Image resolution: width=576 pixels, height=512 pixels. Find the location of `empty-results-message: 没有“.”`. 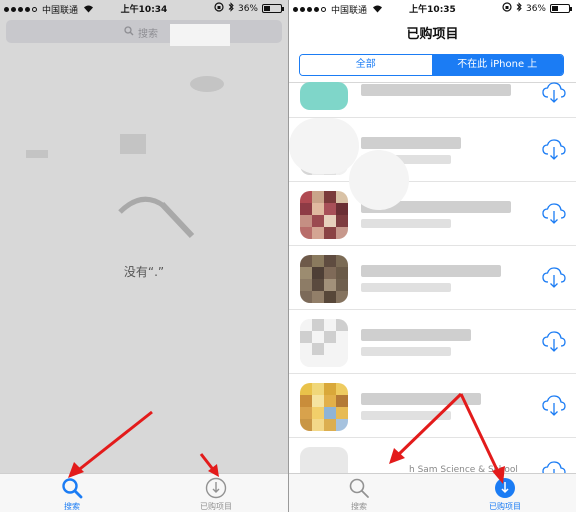

empty-results-message: 没有“.” is located at coordinates (144, 272).